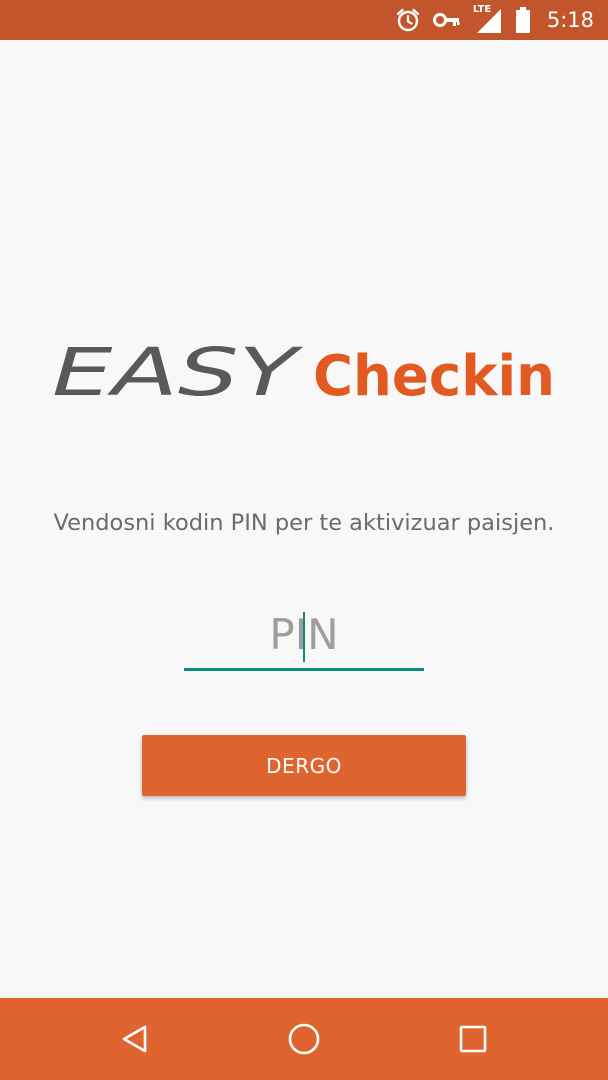 Image resolution: width=608 pixels, height=1080 pixels. What do you see at coordinates (487, 19) in the screenshot?
I see `signal-icon: LTE` at bounding box center [487, 19].